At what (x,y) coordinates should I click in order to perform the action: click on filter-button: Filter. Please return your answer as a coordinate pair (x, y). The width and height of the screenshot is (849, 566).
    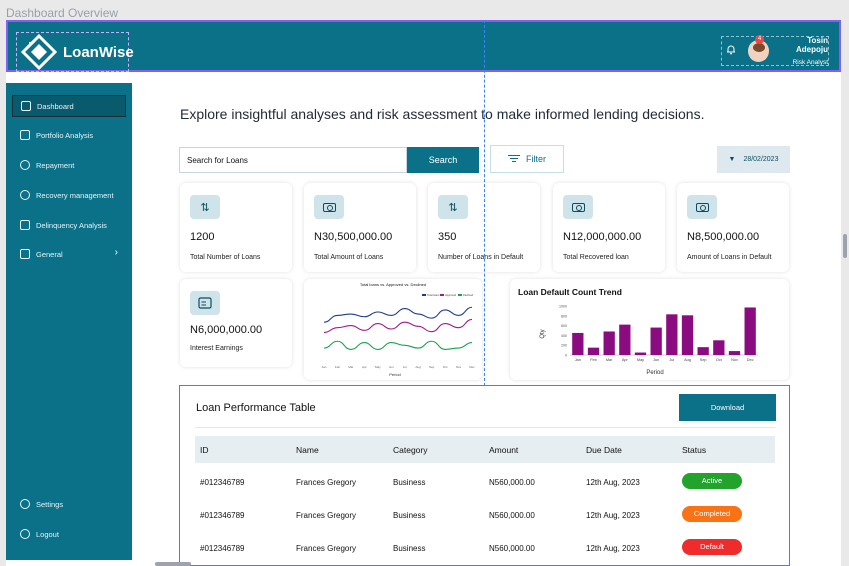
    Looking at the image, I should click on (527, 159).